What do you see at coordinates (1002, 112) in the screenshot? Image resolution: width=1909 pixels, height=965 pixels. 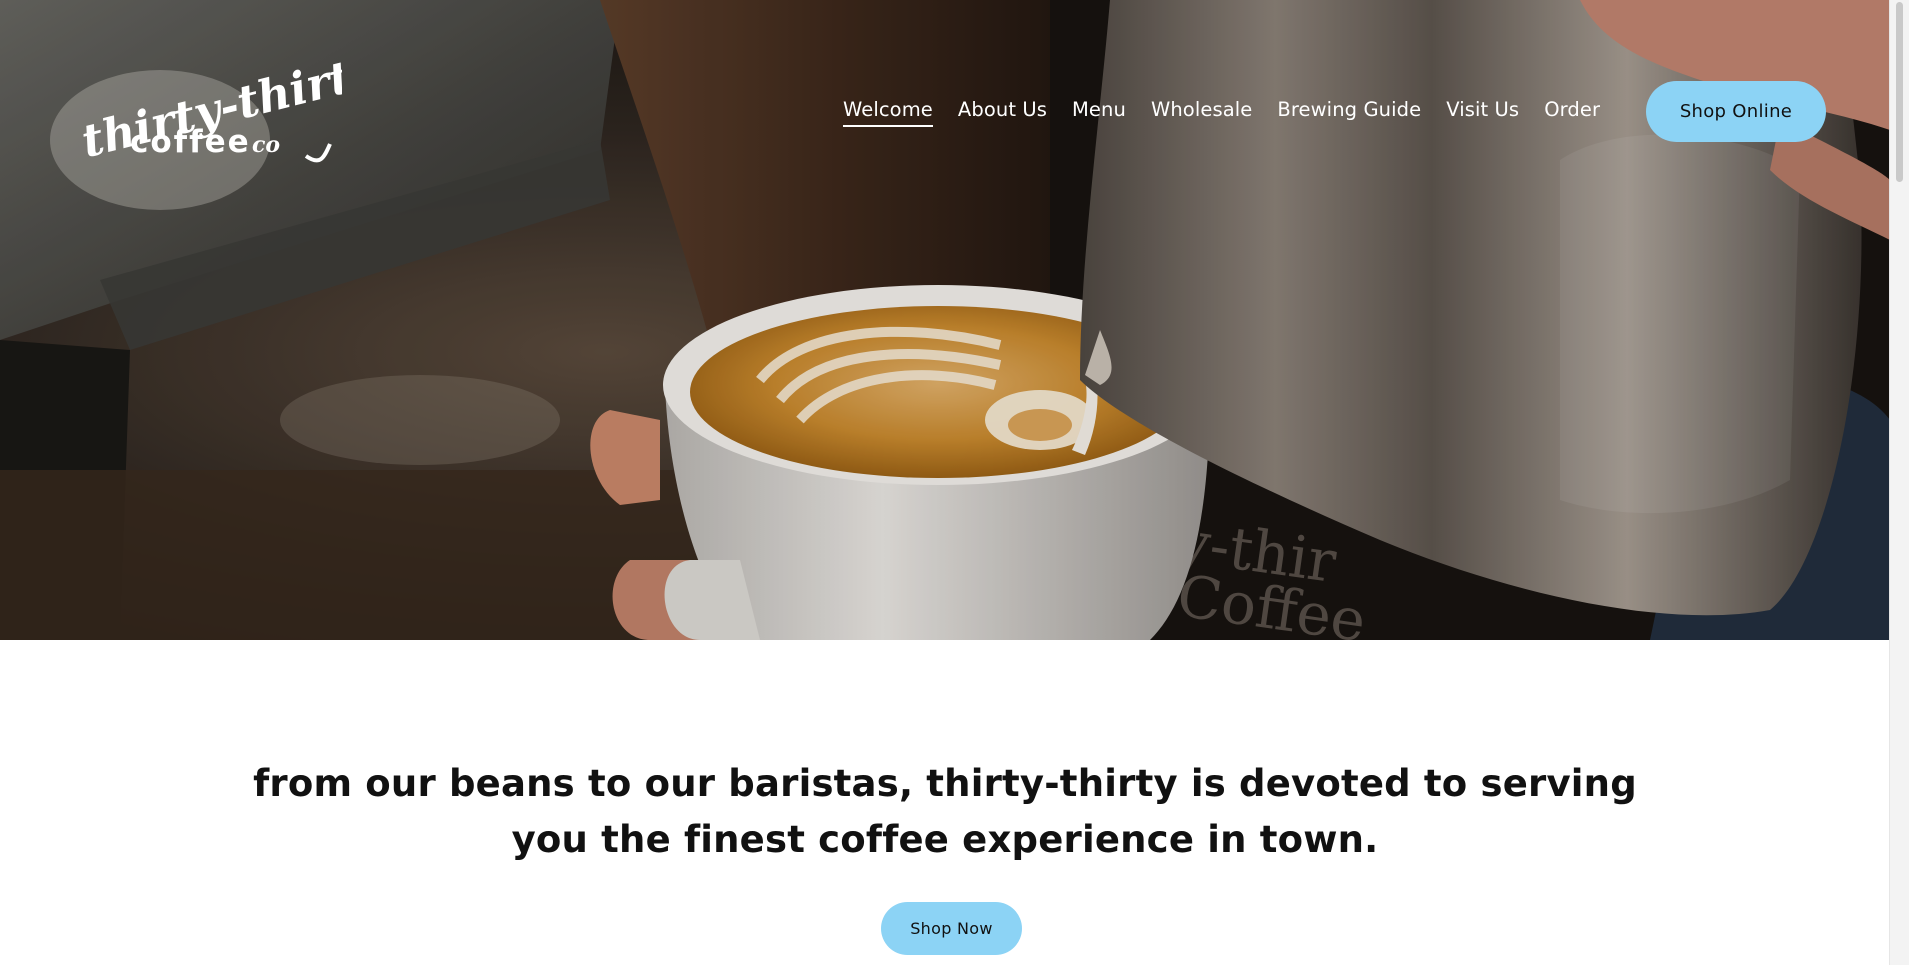 I see `nav-item-about-us: About Us` at bounding box center [1002, 112].